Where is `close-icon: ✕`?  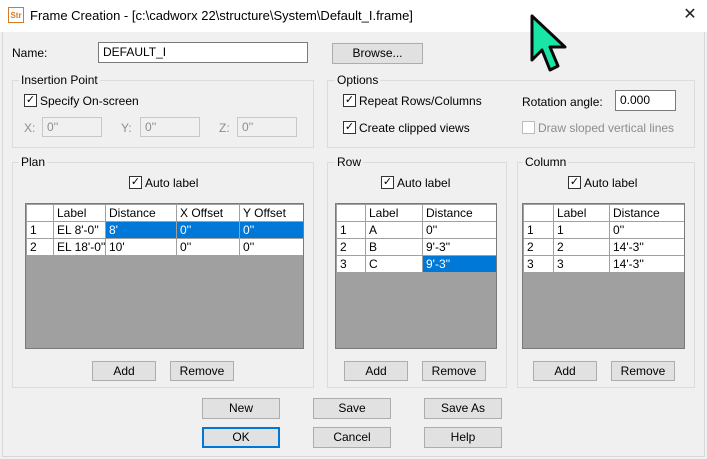 close-icon: ✕ is located at coordinates (690, 15).